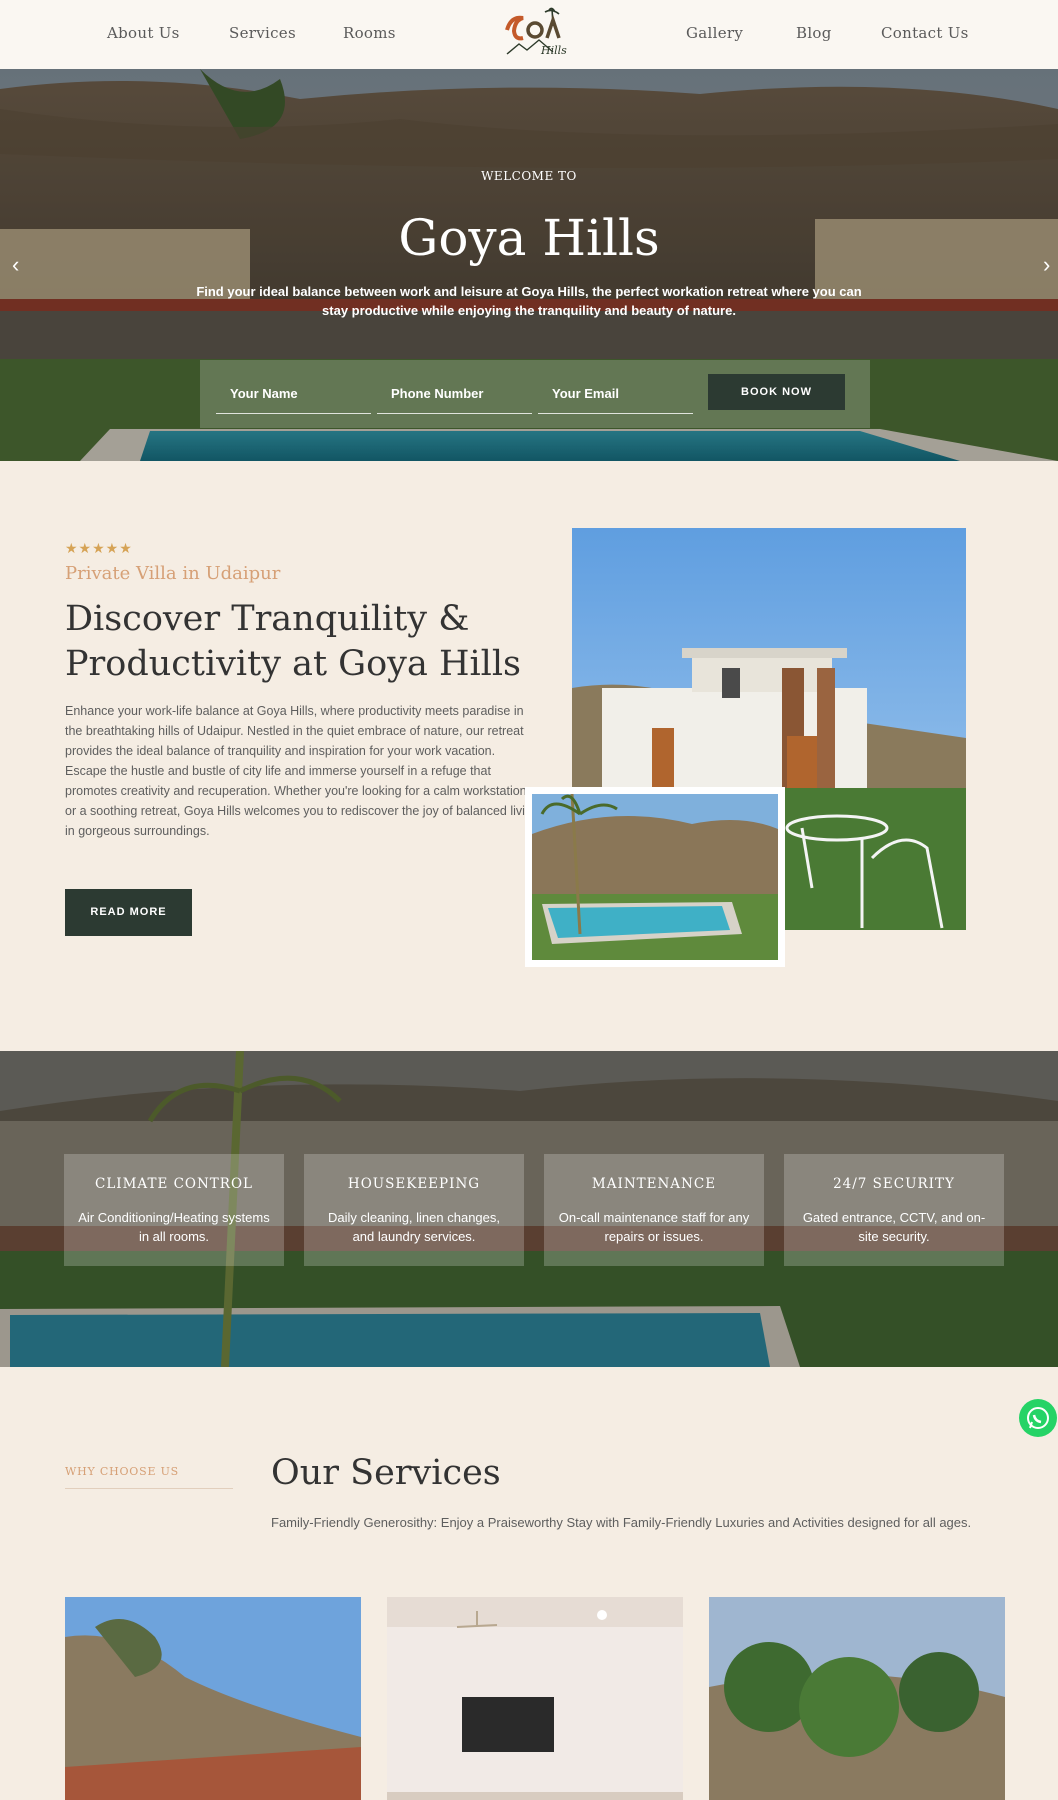  I want to click on pool-photo-frame, so click(655, 877).